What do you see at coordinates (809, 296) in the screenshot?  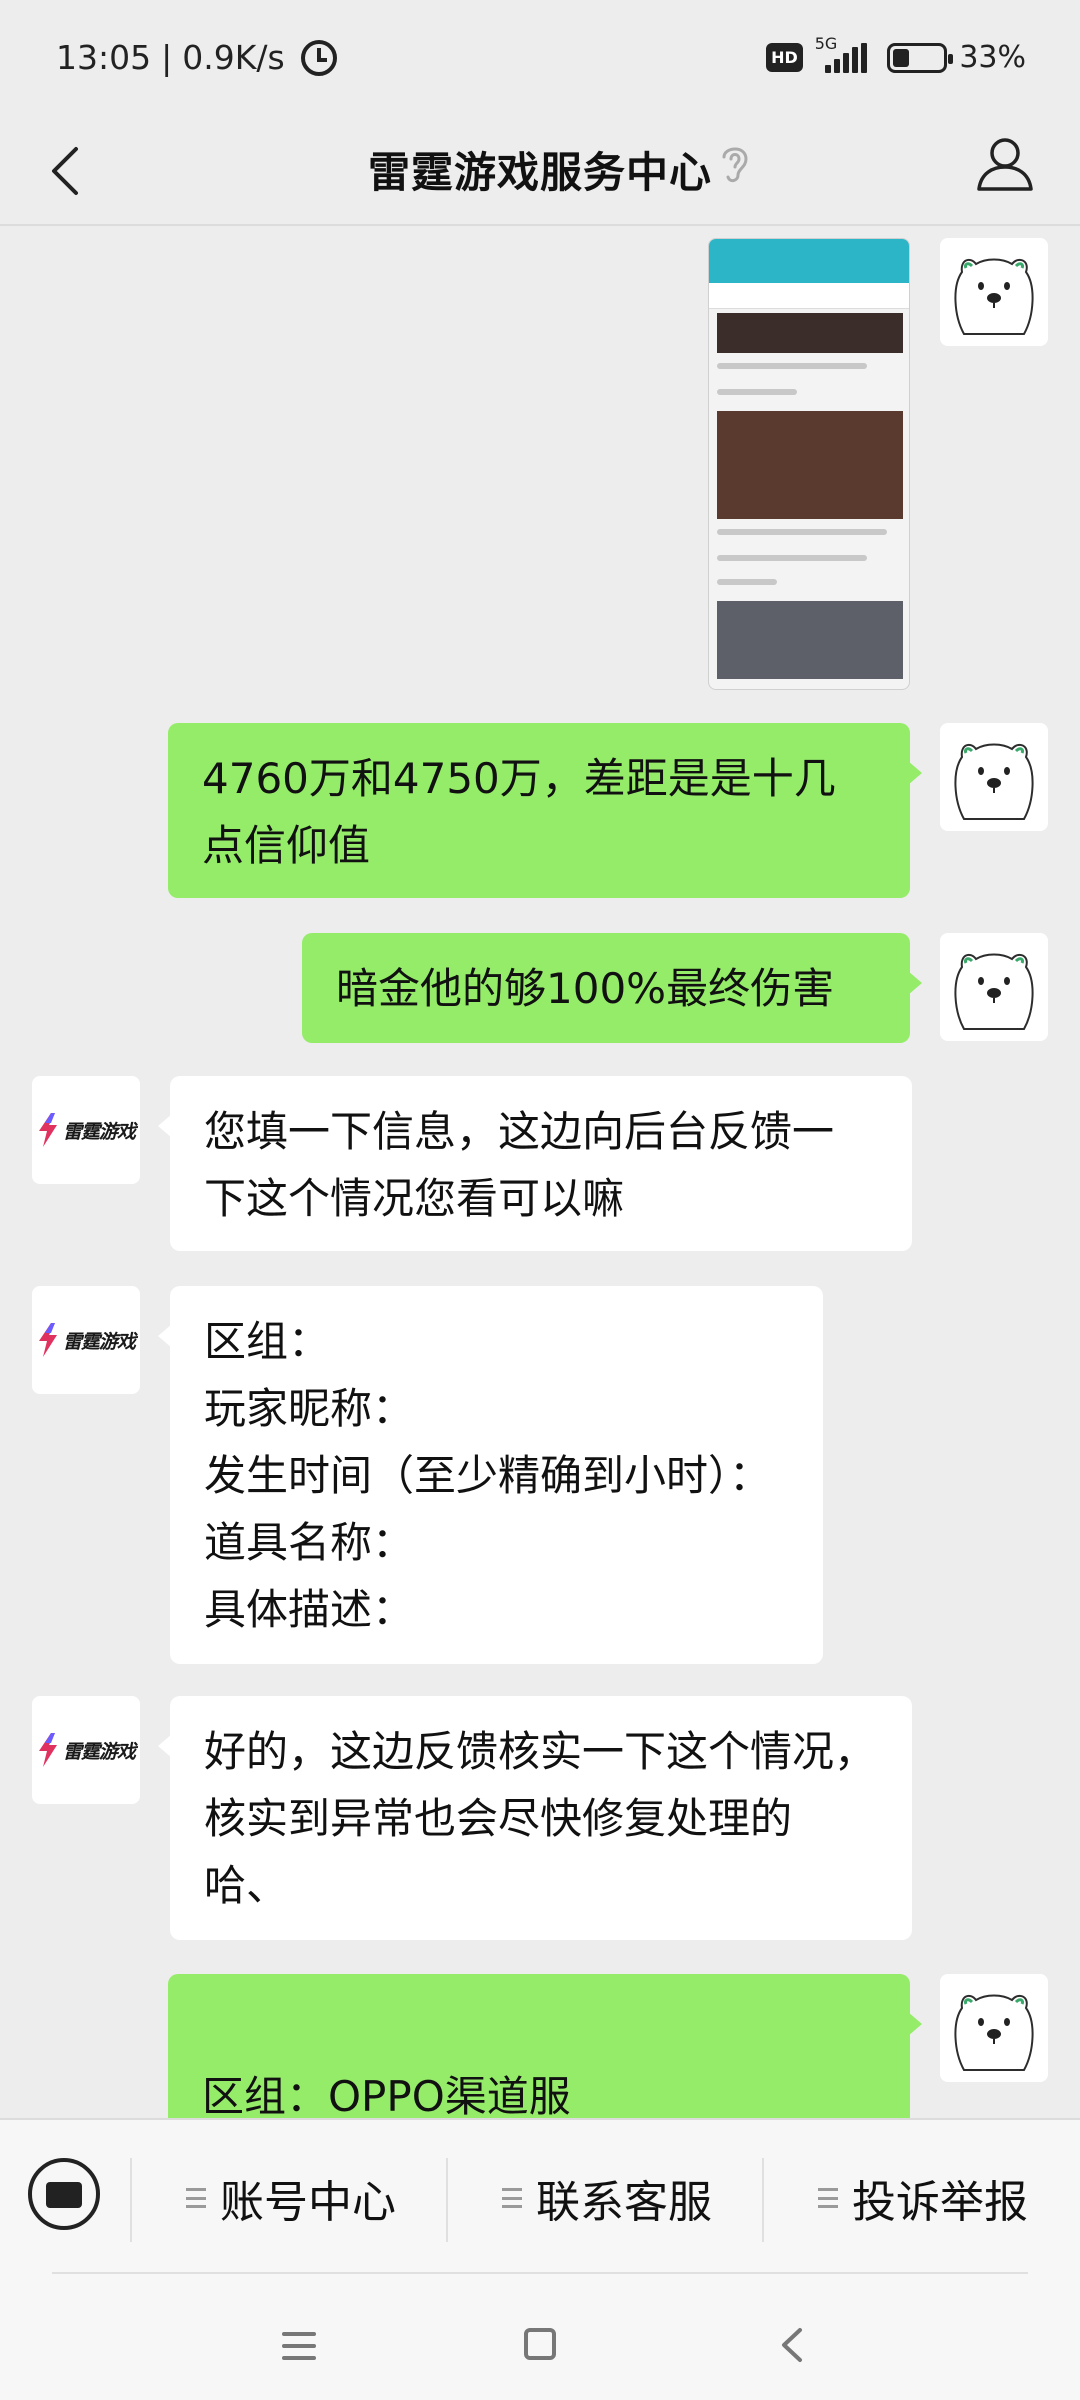 I see `image-message-tabs` at bounding box center [809, 296].